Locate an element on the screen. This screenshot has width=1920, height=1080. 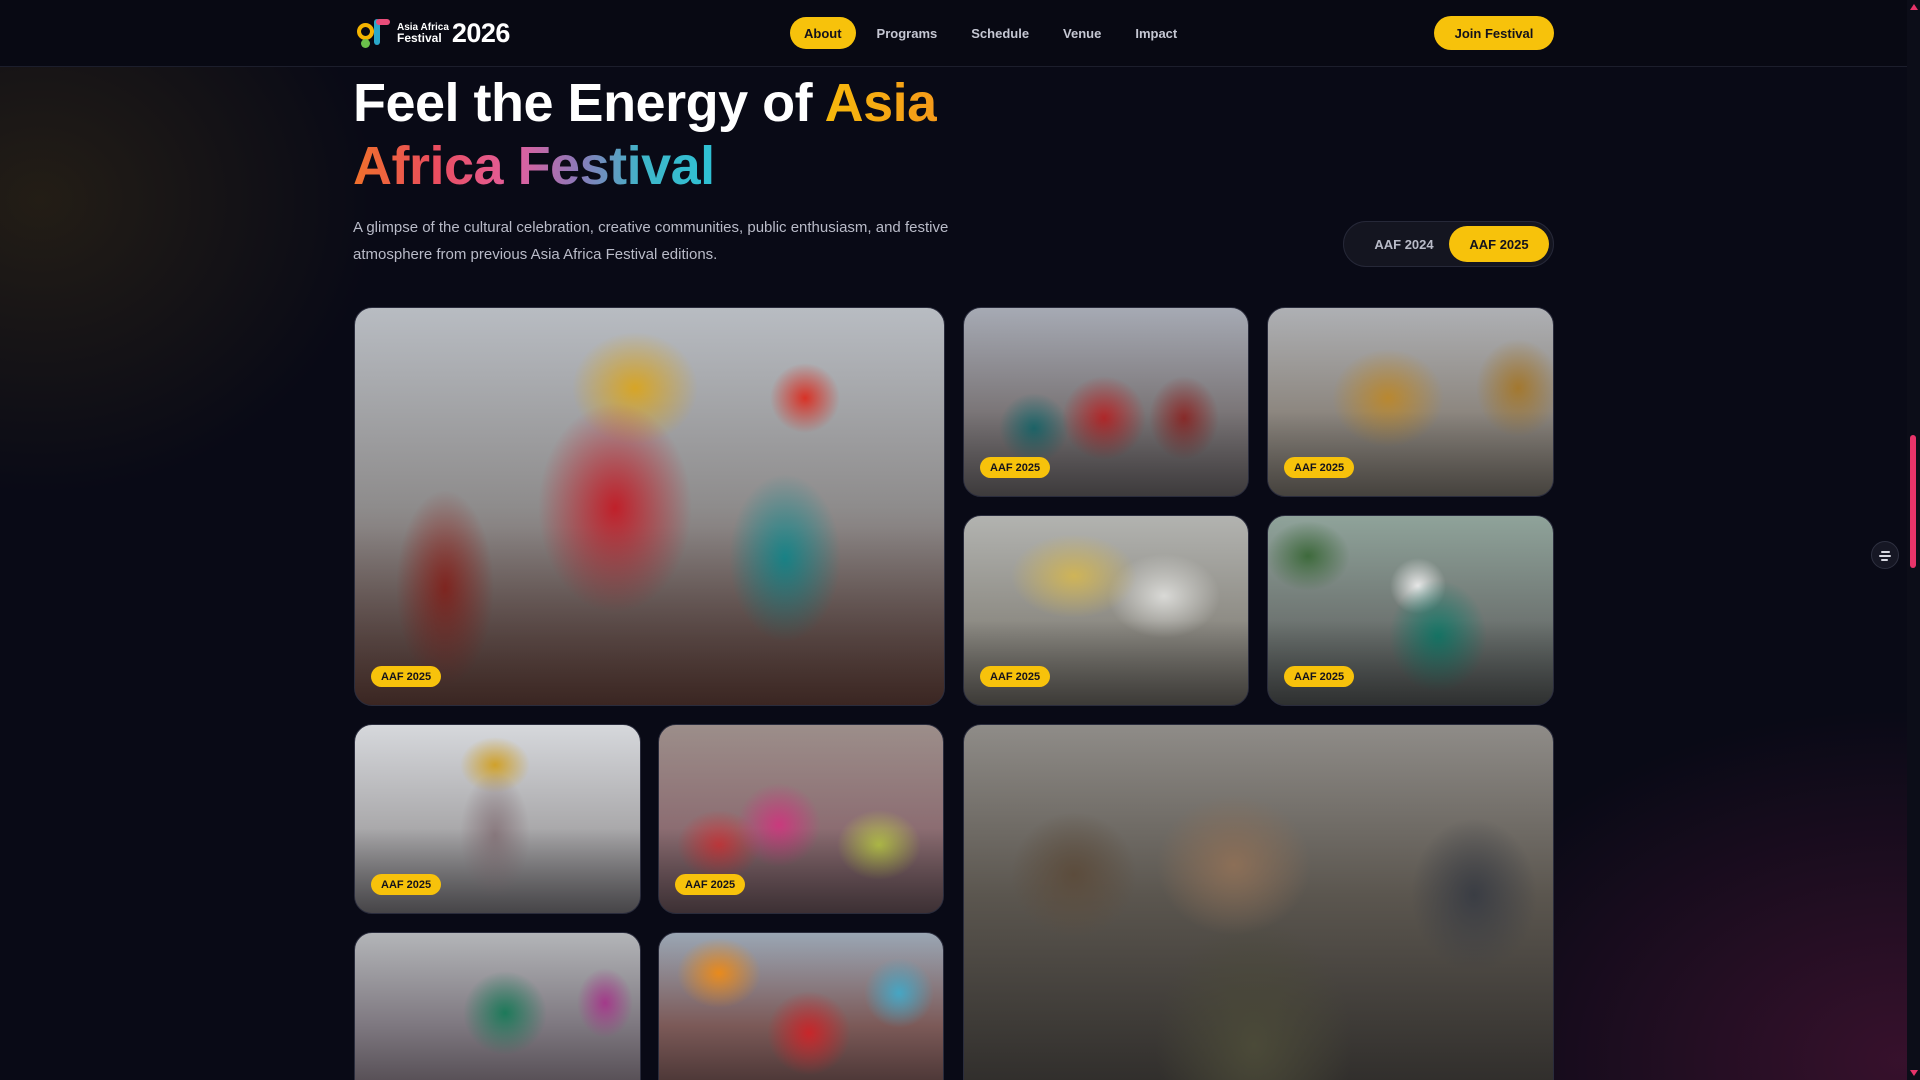
gallery-photo-large is located at coordinates (1258, 902).